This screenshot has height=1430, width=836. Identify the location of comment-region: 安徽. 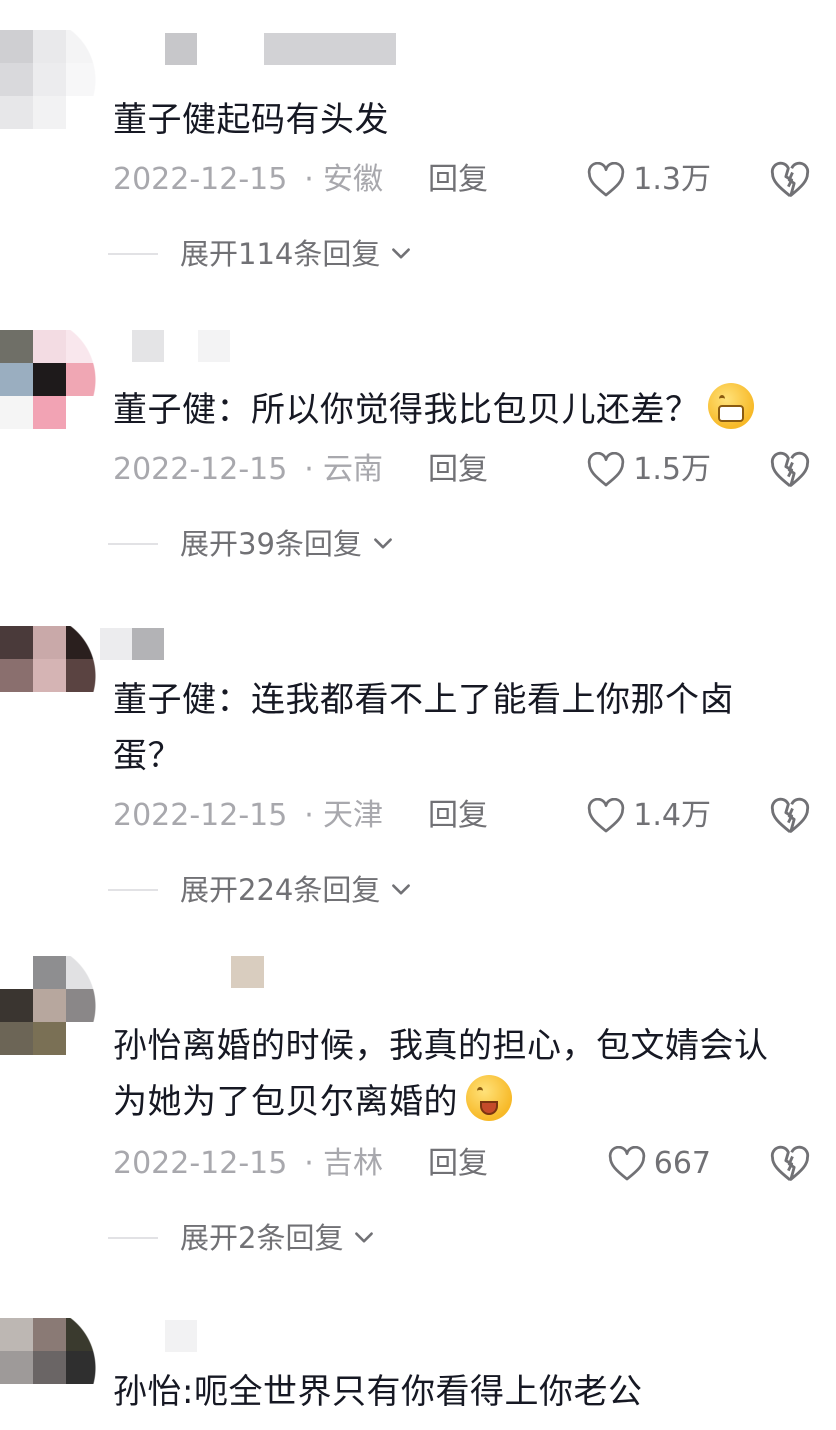
(353, 179).